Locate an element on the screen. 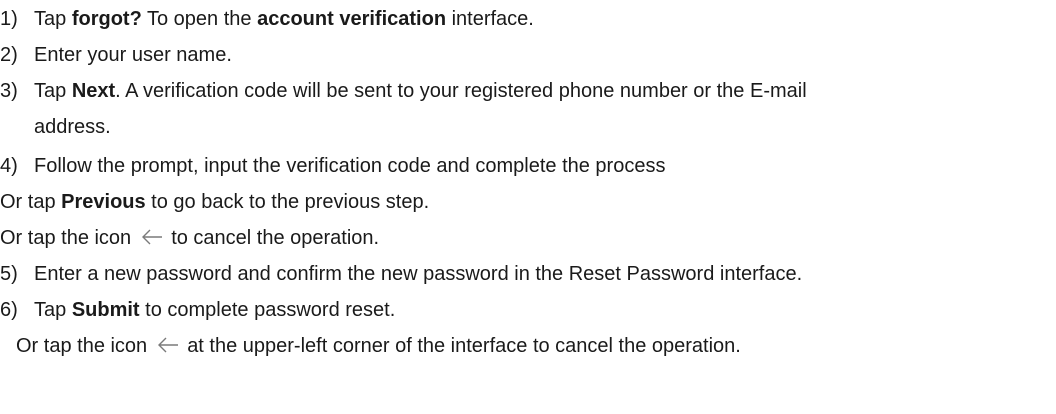 The width and height of the screenshot is (1056, 414). step-number: 1) is located at coordinates (9, 19).